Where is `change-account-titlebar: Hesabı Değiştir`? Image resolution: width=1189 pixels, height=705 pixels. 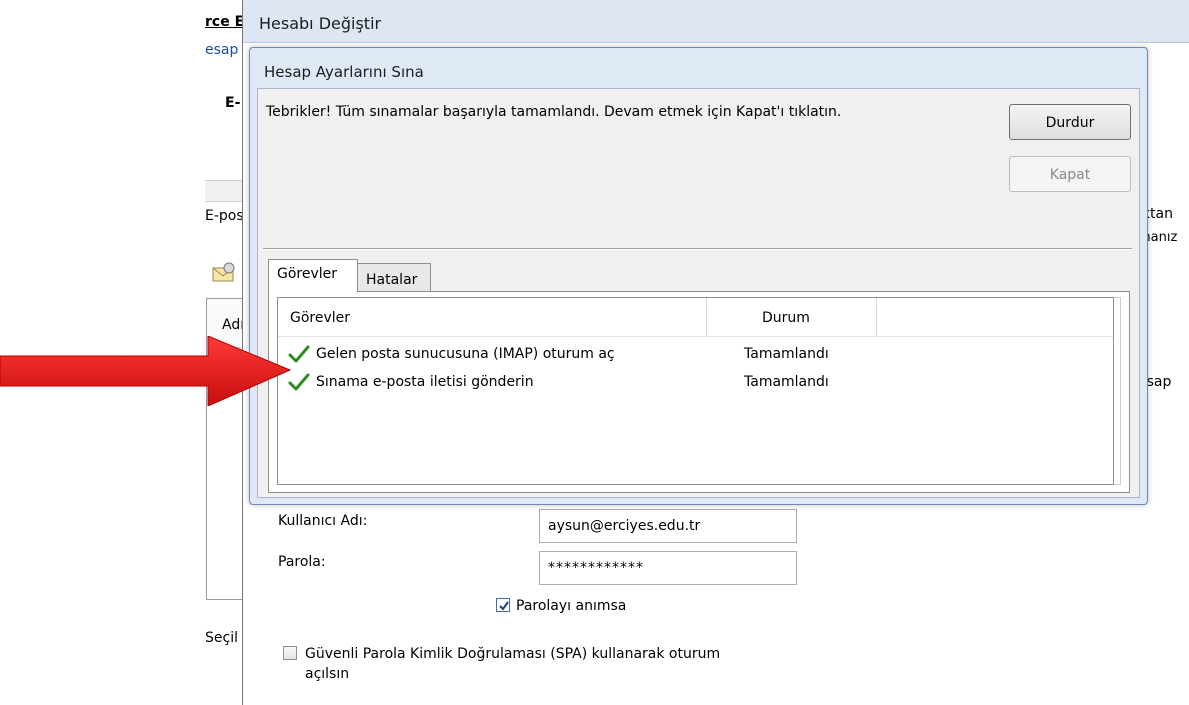 change-account-titlebar: Hesabı Değiştir is located at coordinates (716, 21).